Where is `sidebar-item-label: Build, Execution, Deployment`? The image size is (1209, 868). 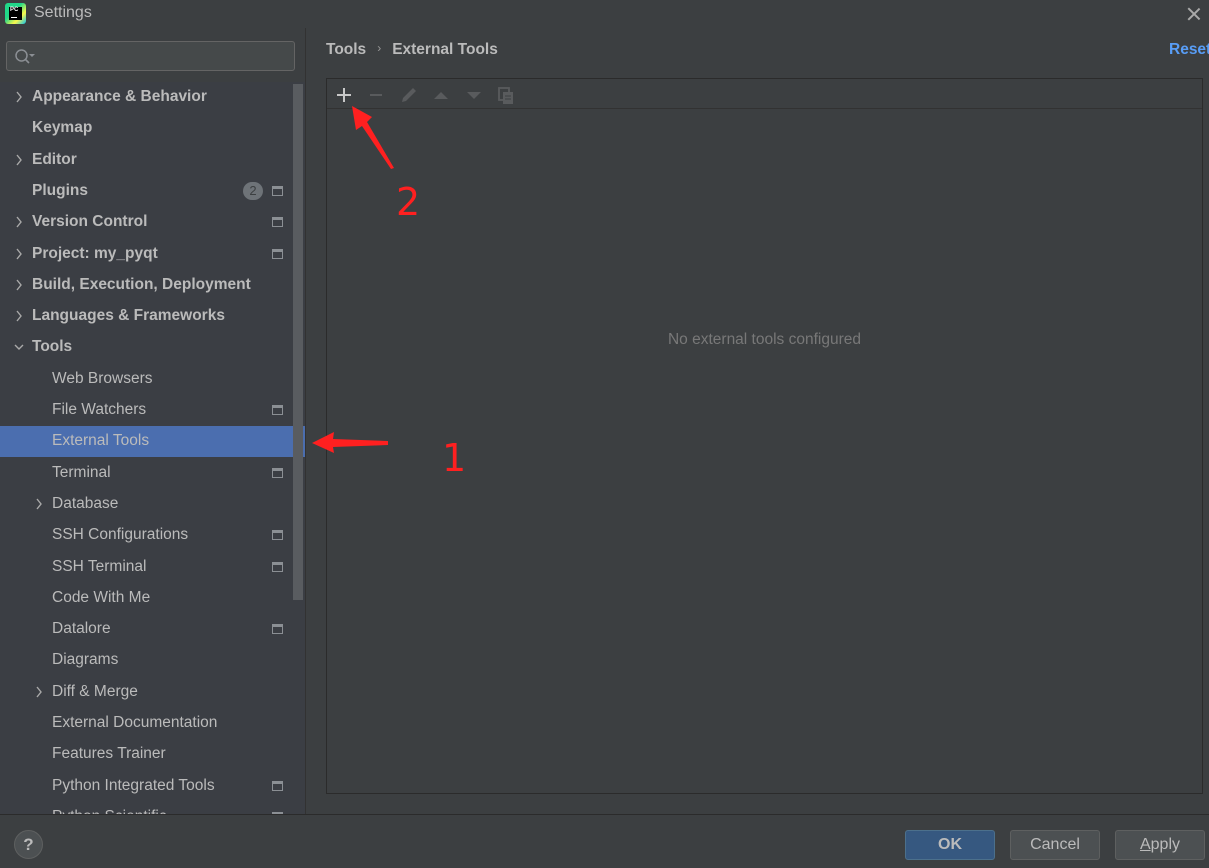 sidebar-item-label: Build, Execution, Deployment is located at coordinates (141, 284).